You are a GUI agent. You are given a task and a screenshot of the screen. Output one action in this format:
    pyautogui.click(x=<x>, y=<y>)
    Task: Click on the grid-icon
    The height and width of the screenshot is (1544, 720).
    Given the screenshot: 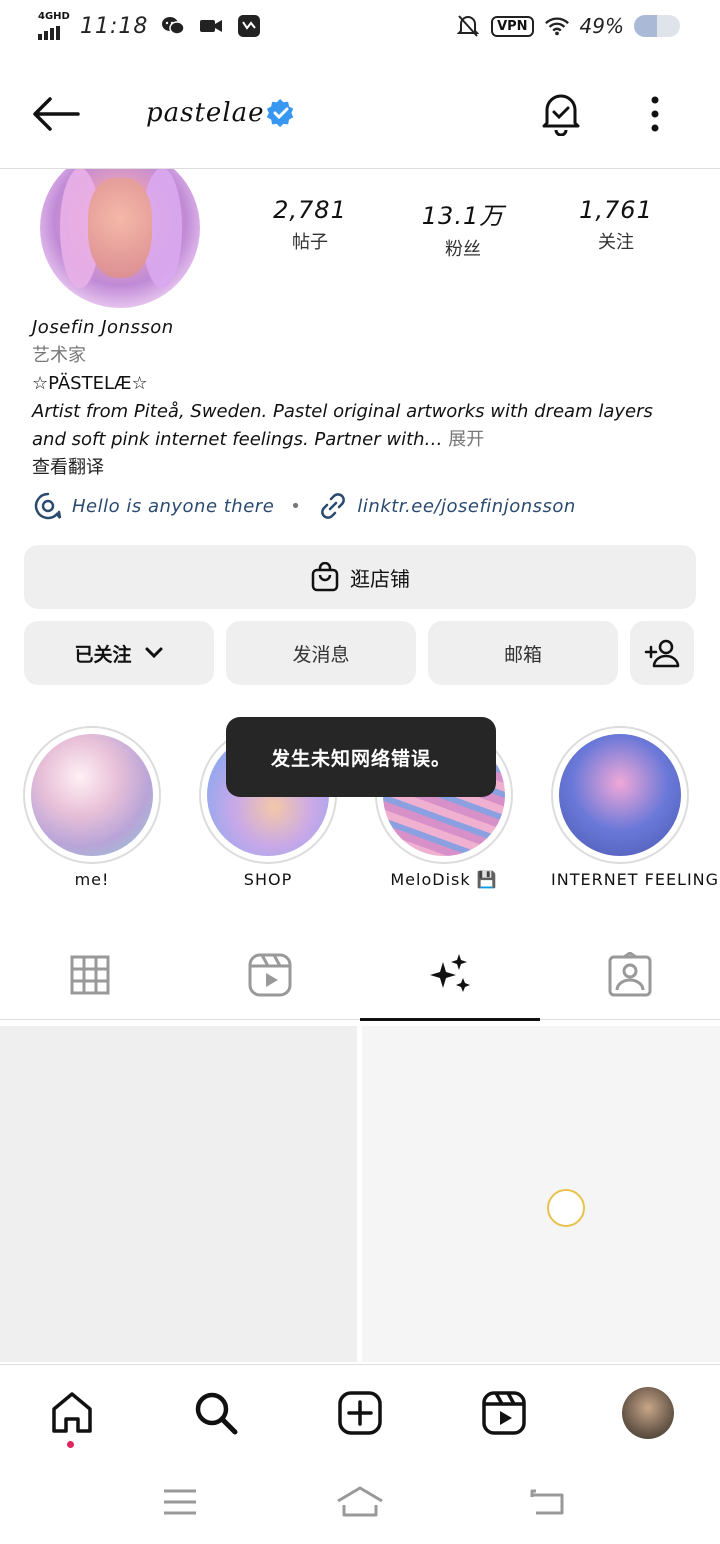 What is the action you would take?
    pyautogui.click(x=90, y=975)
    